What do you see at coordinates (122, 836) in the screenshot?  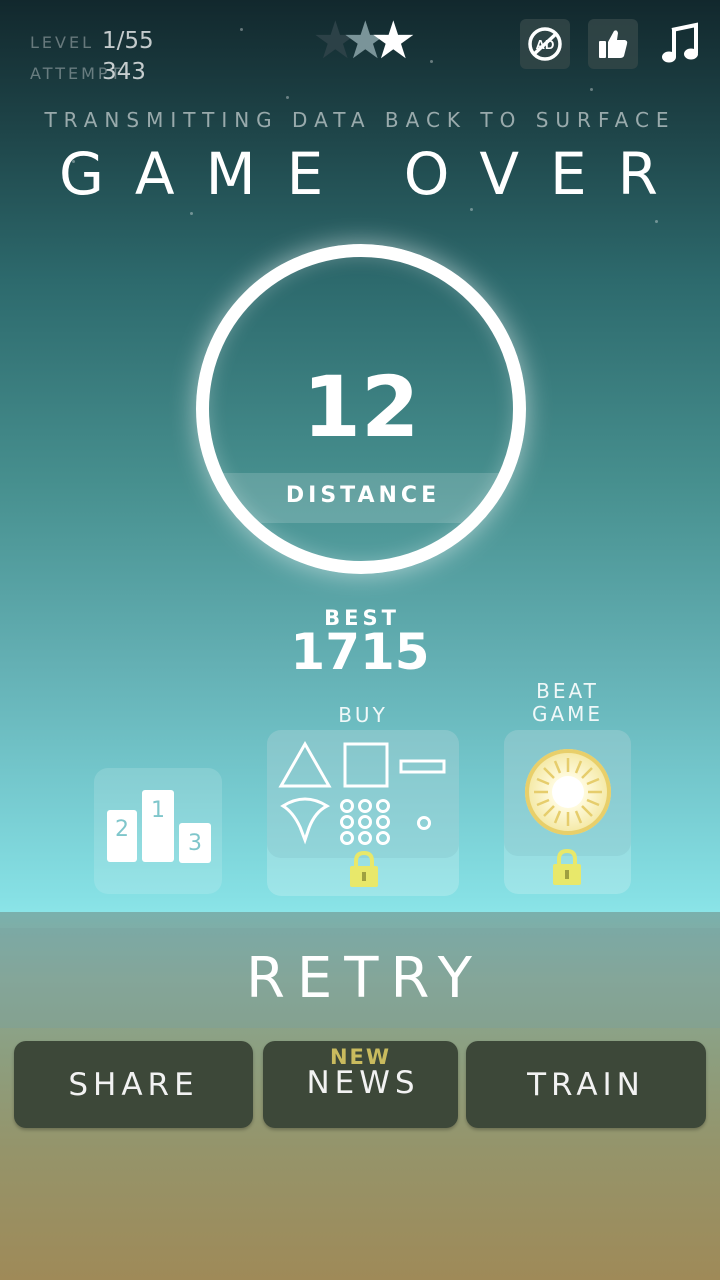 I see `podium-second: 2` at bounding box center [122, 836].